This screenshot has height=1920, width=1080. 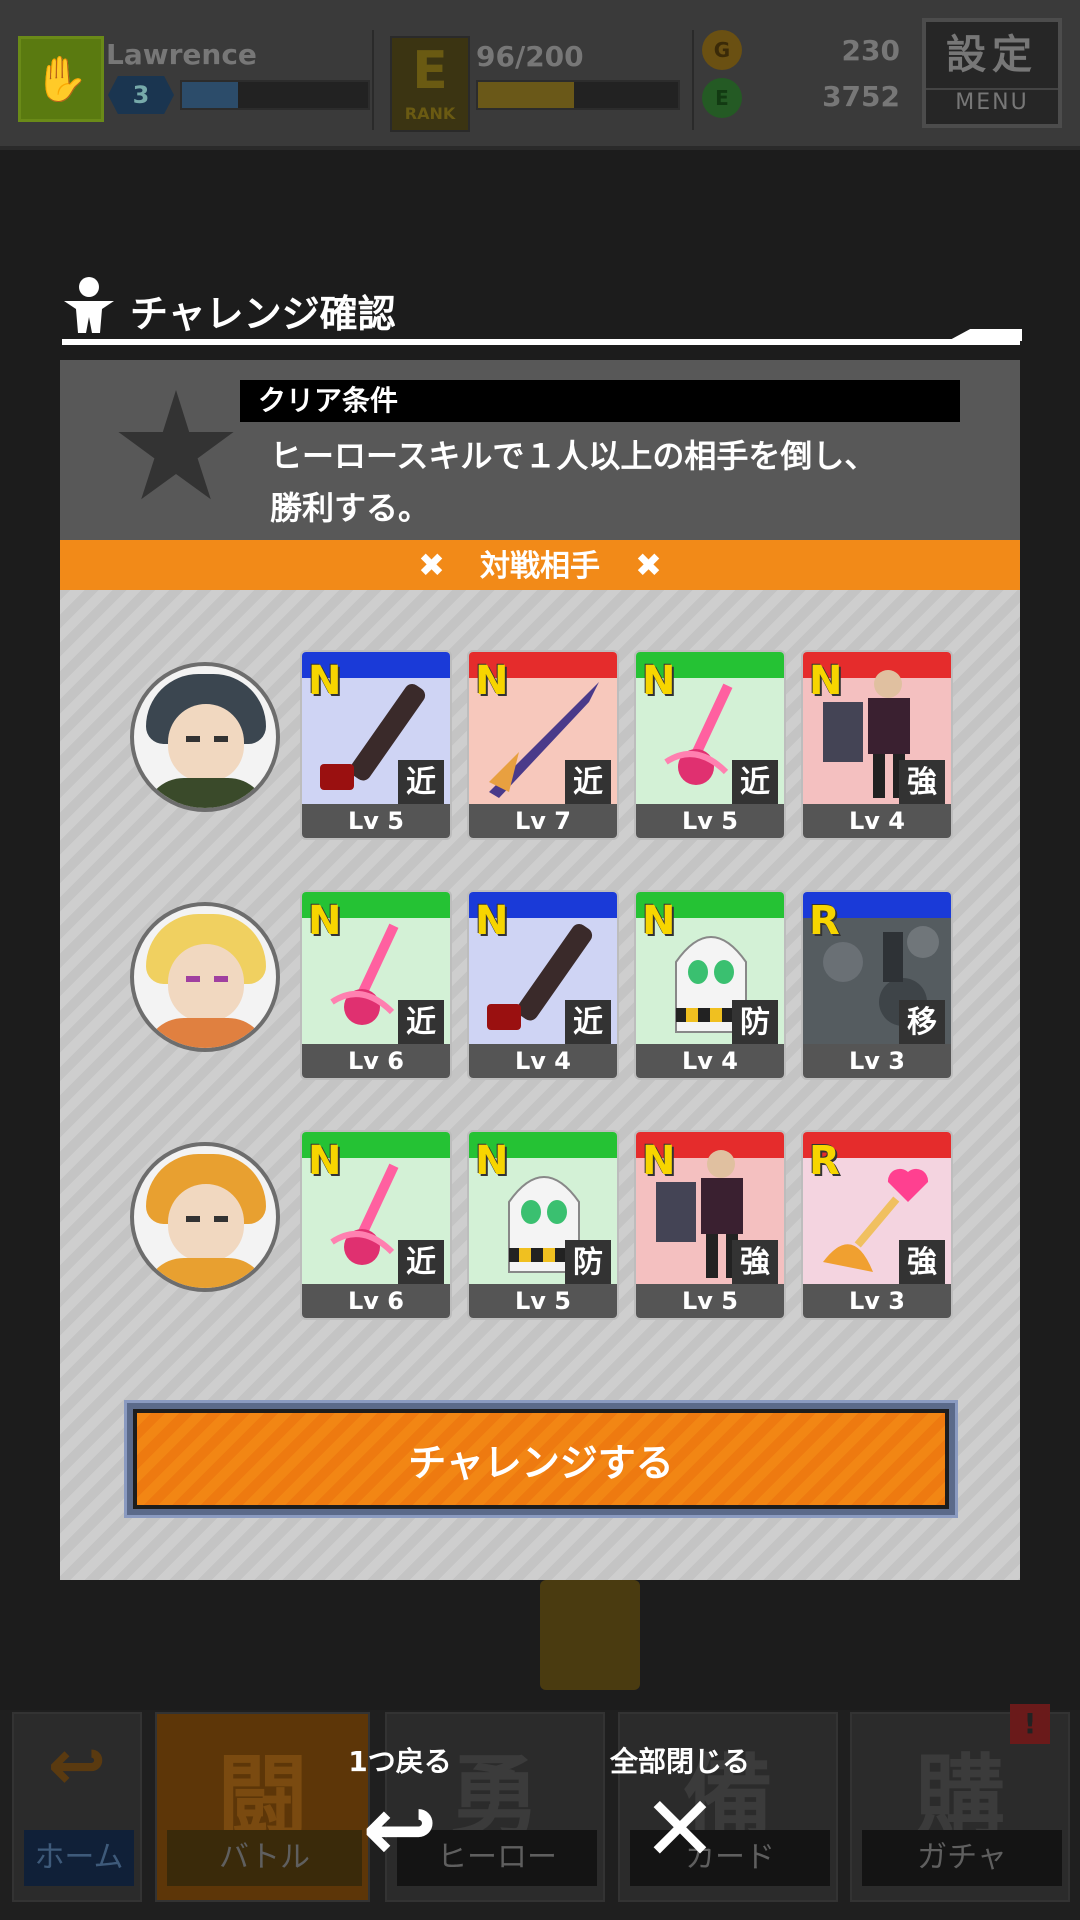 I want to click on currency-info: G 230 E 3752, so click(x=805, y=74).